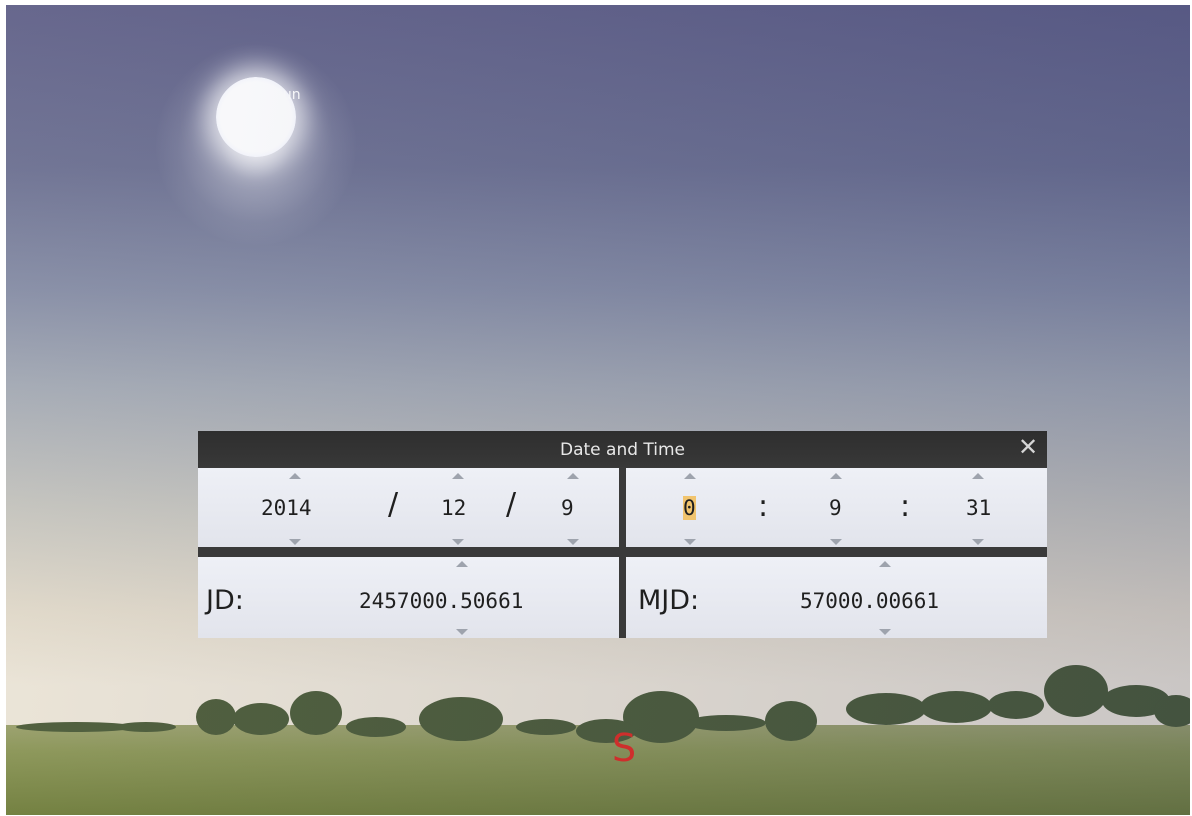 Image resolution: width=1192 pixels, height=816 pixels. I want to click on minute-decrement-arrow, so click(836, 542).